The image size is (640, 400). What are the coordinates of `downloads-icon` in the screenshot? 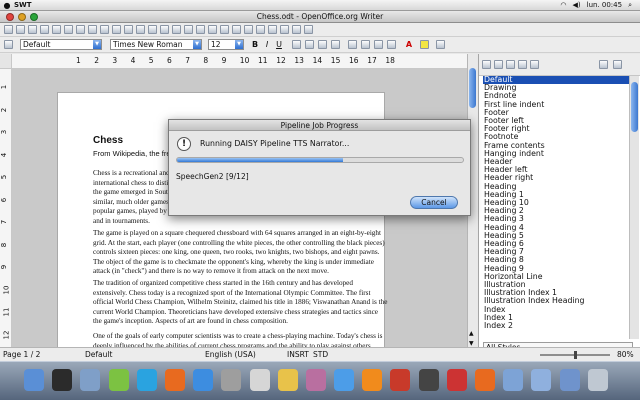 It's located at (569, 380).